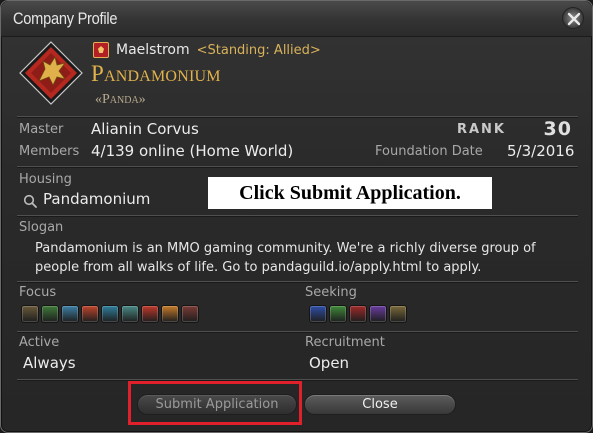  Describe the element at coordinates (96, 199) in the screenshot. I see `housing-value: Pandamonium` at that location.